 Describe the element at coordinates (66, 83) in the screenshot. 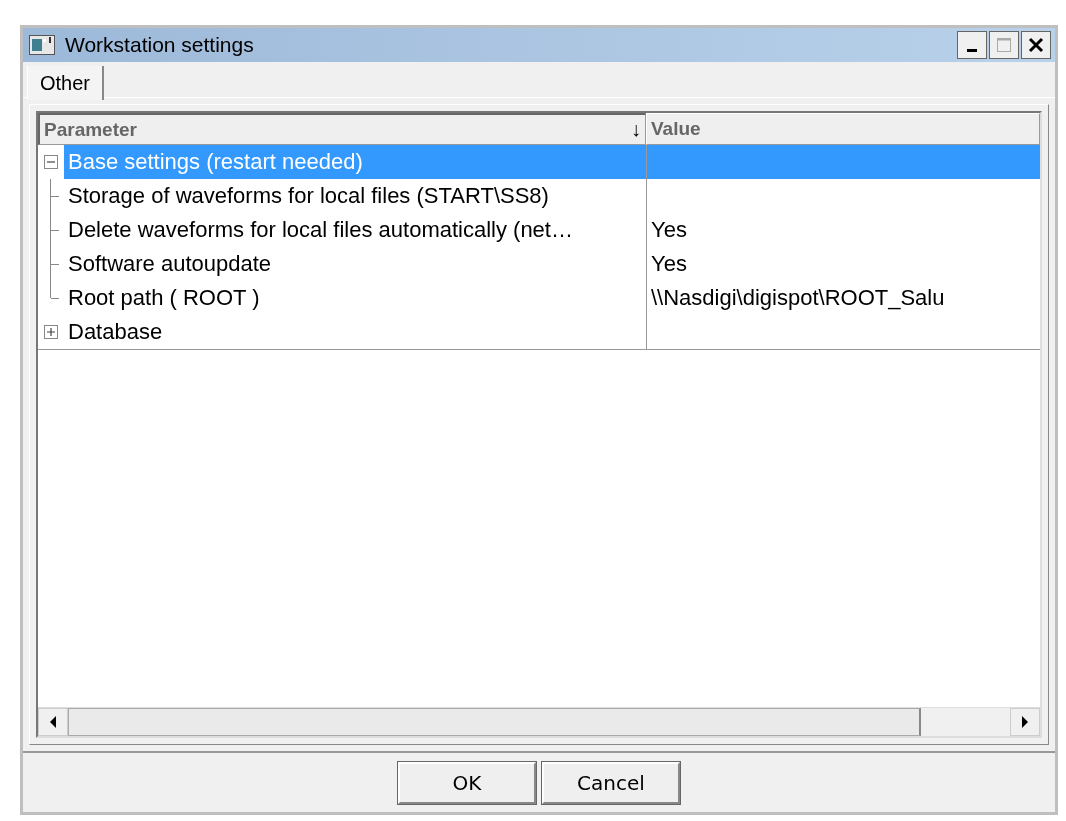

I see `tab: Other` at that location.